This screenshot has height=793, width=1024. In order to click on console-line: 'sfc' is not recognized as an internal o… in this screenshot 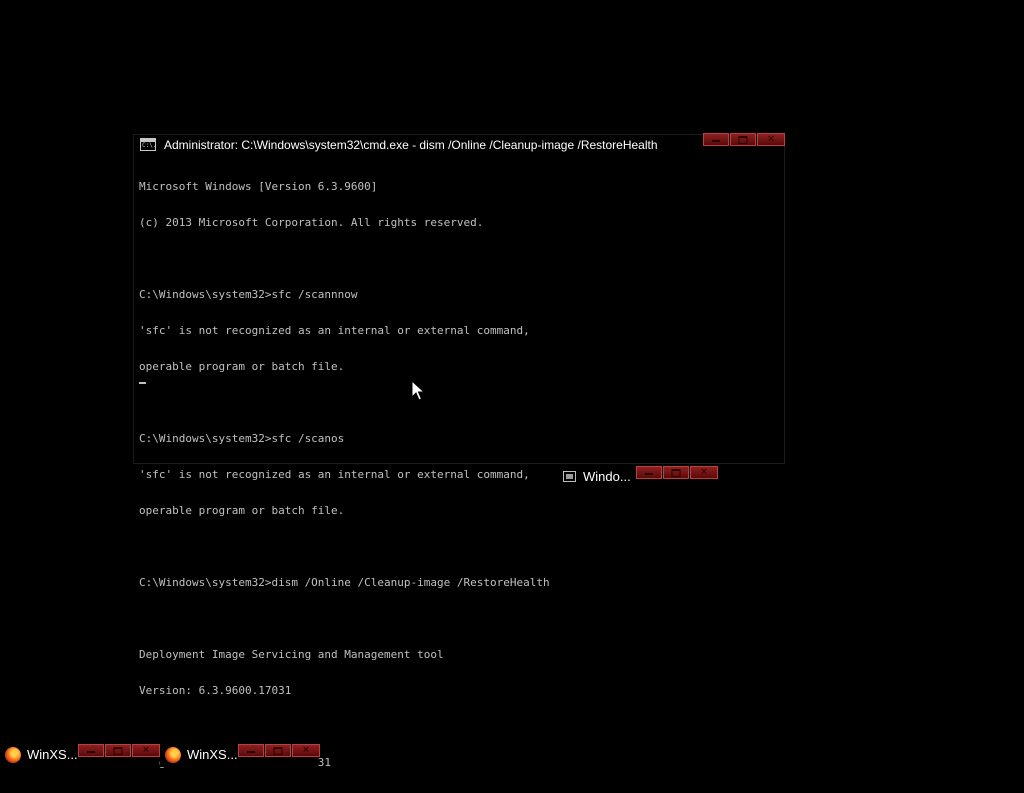, I will do `click(334, 330)`.